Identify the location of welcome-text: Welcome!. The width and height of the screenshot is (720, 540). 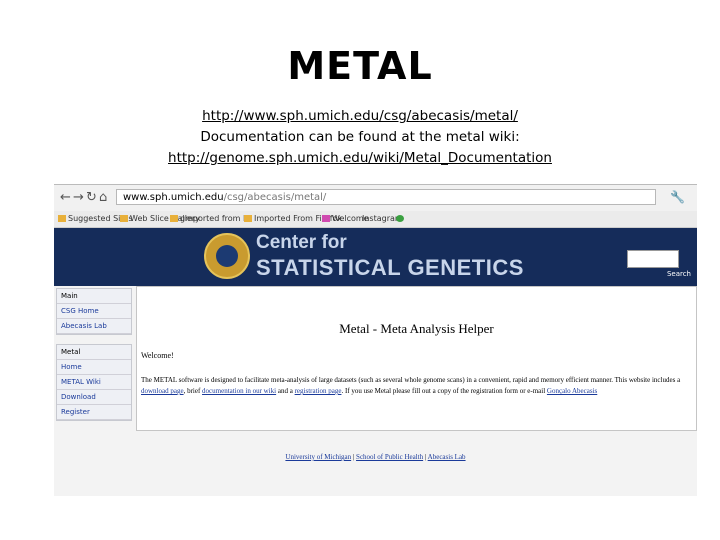
(157, 355).